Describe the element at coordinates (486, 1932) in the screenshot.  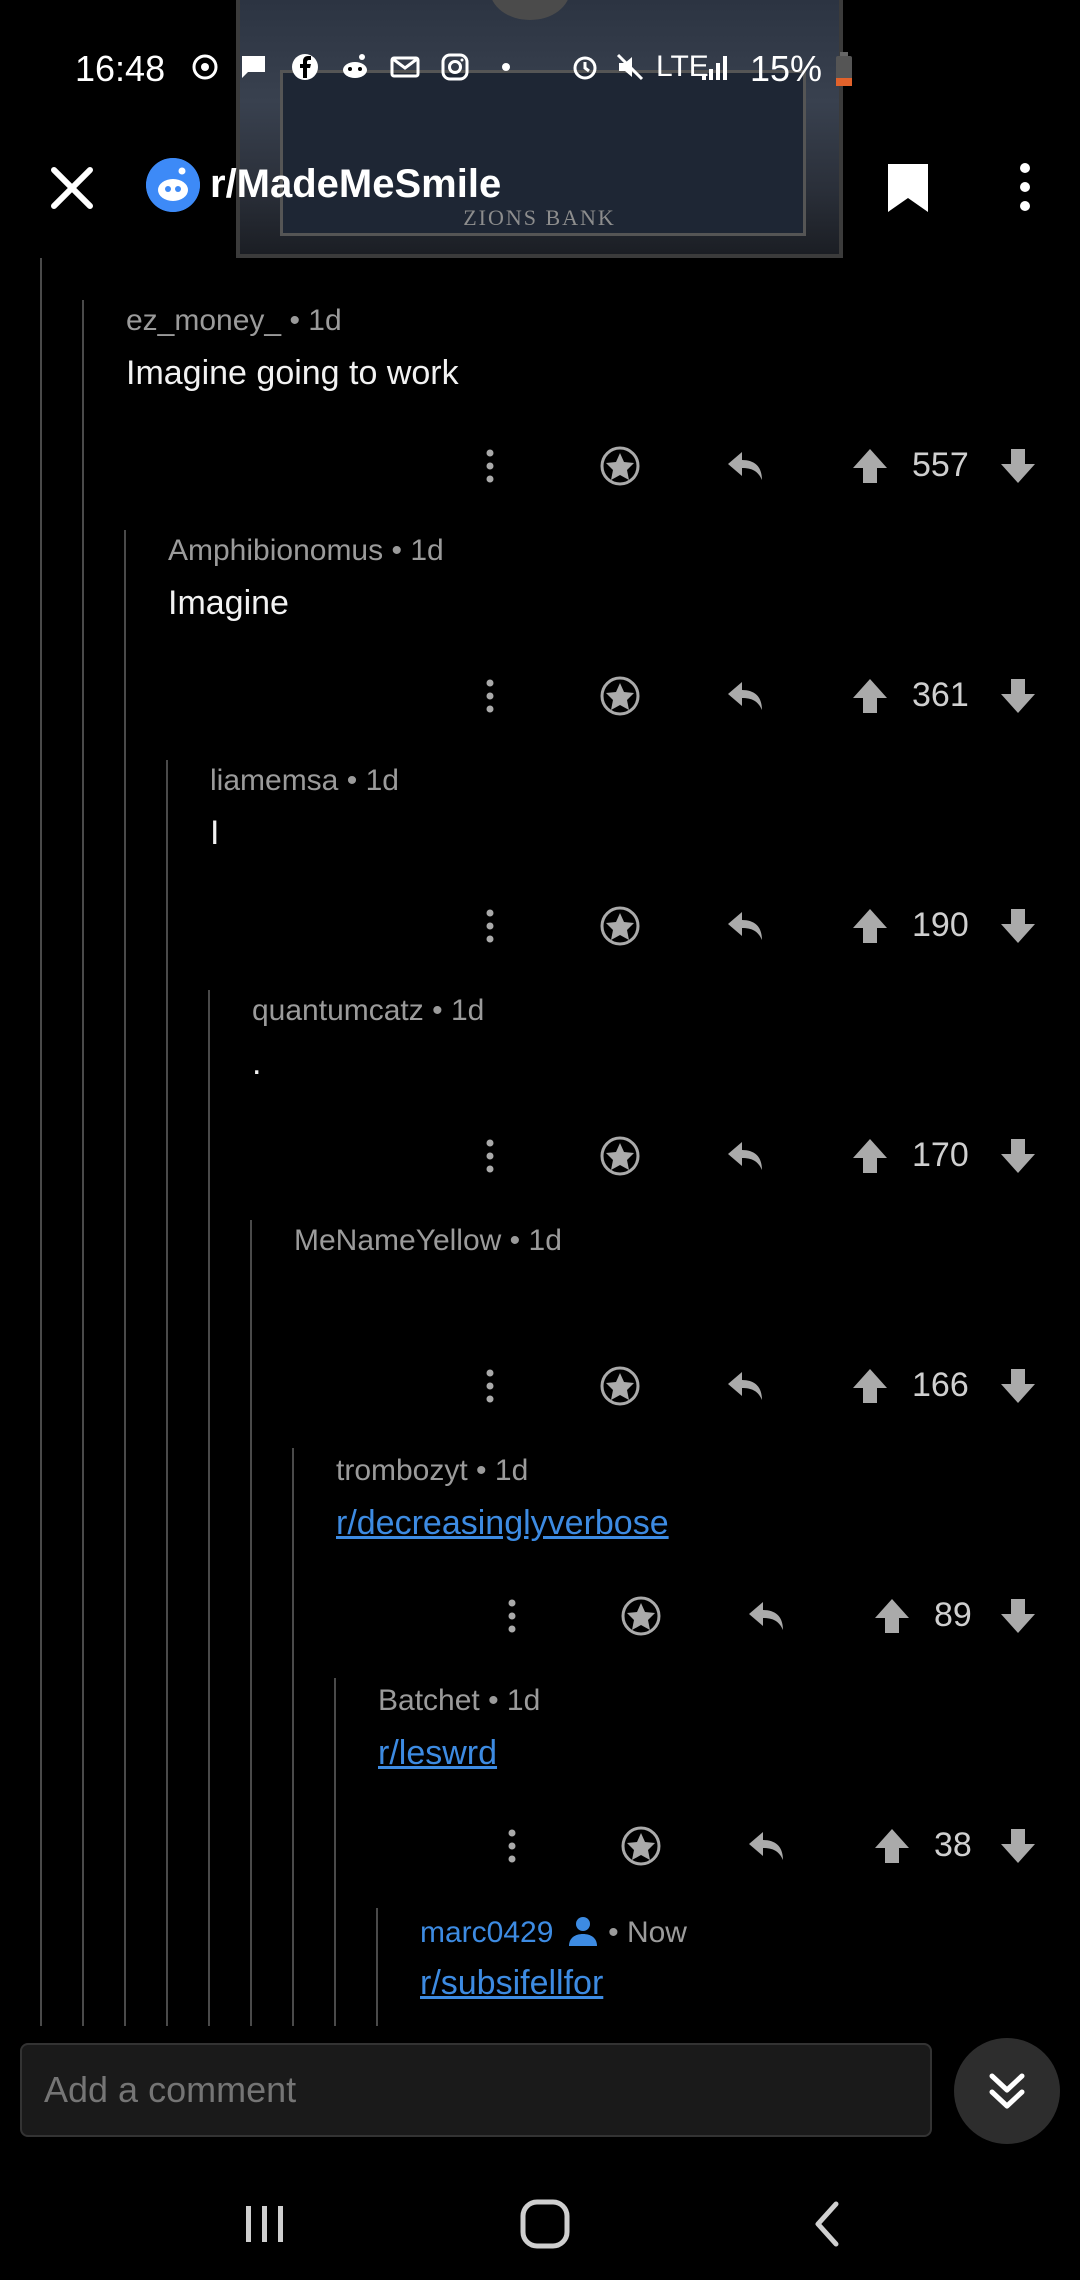
I see `comment-author: marc0429` at that location.